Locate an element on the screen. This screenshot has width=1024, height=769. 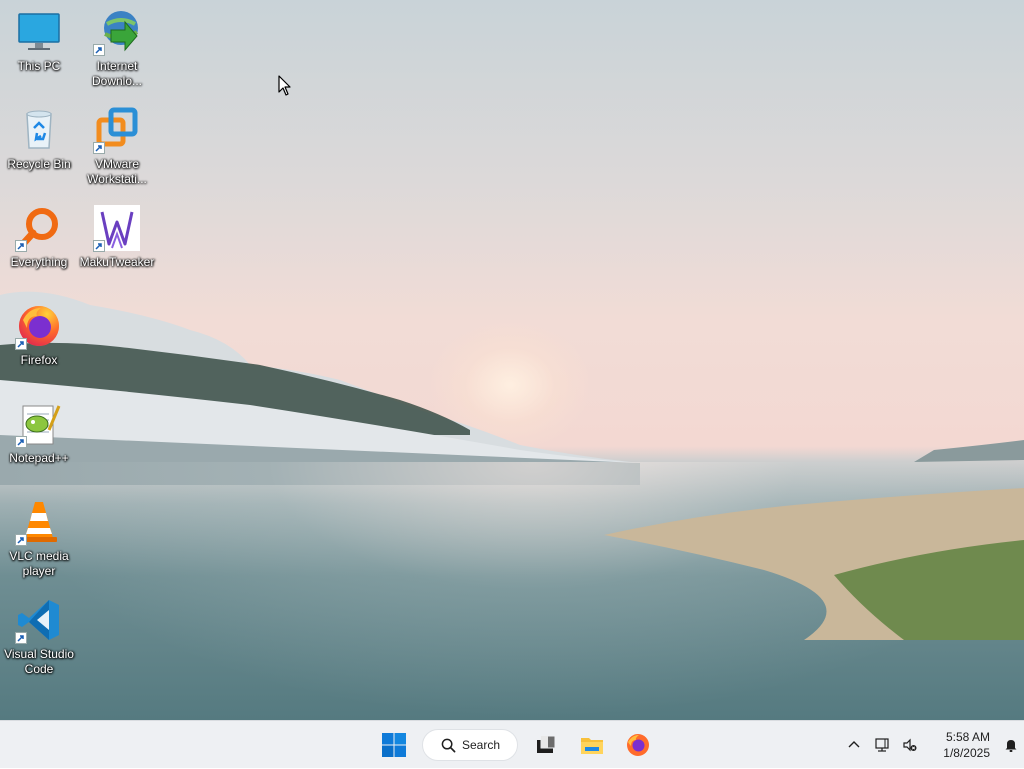
network-button is located at coordinates (882, 745).